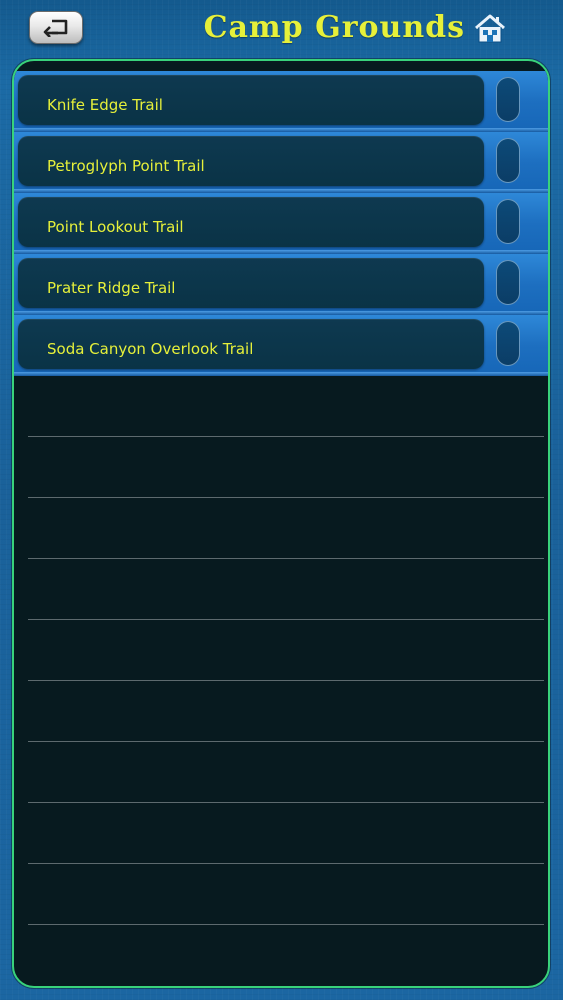 The image size is (563, 1000). I want to click on header-bar: Camp Grounds, so click(281, 29).